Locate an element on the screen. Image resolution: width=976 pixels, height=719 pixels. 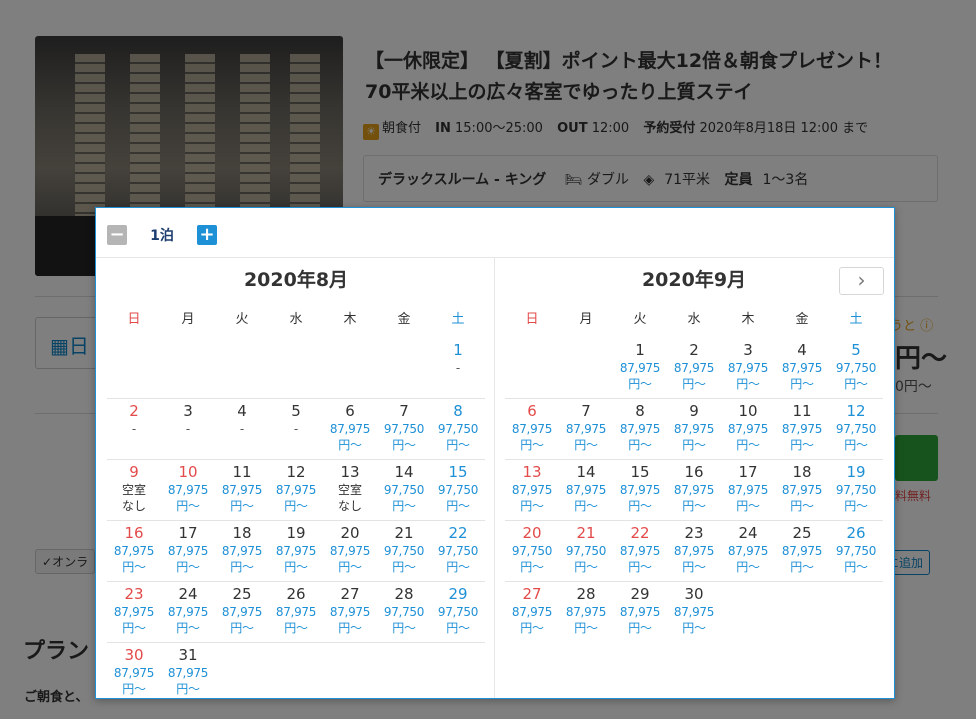
nights-count: 1泊 is located at coordinates (162, 236).